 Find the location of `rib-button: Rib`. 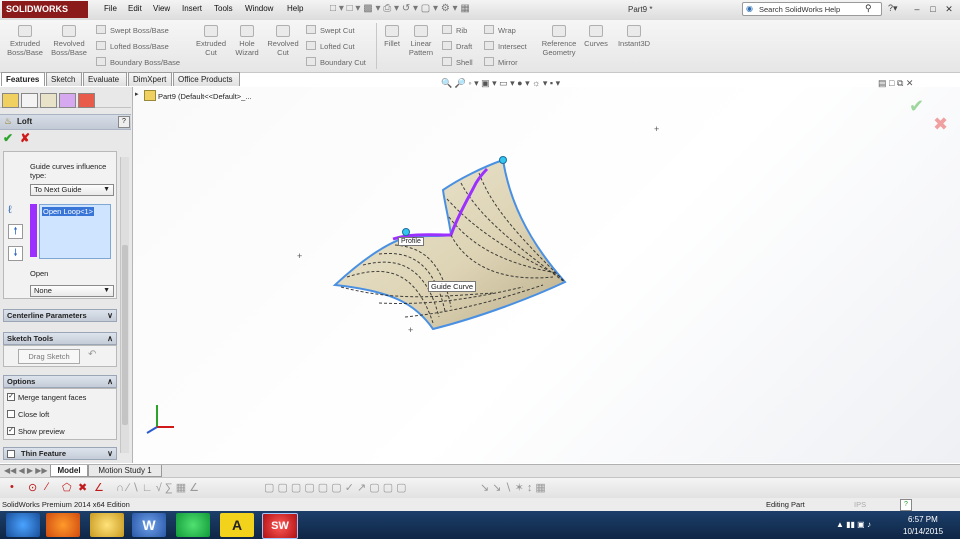

rib-button: Rib is located at coordinates (454, 30).